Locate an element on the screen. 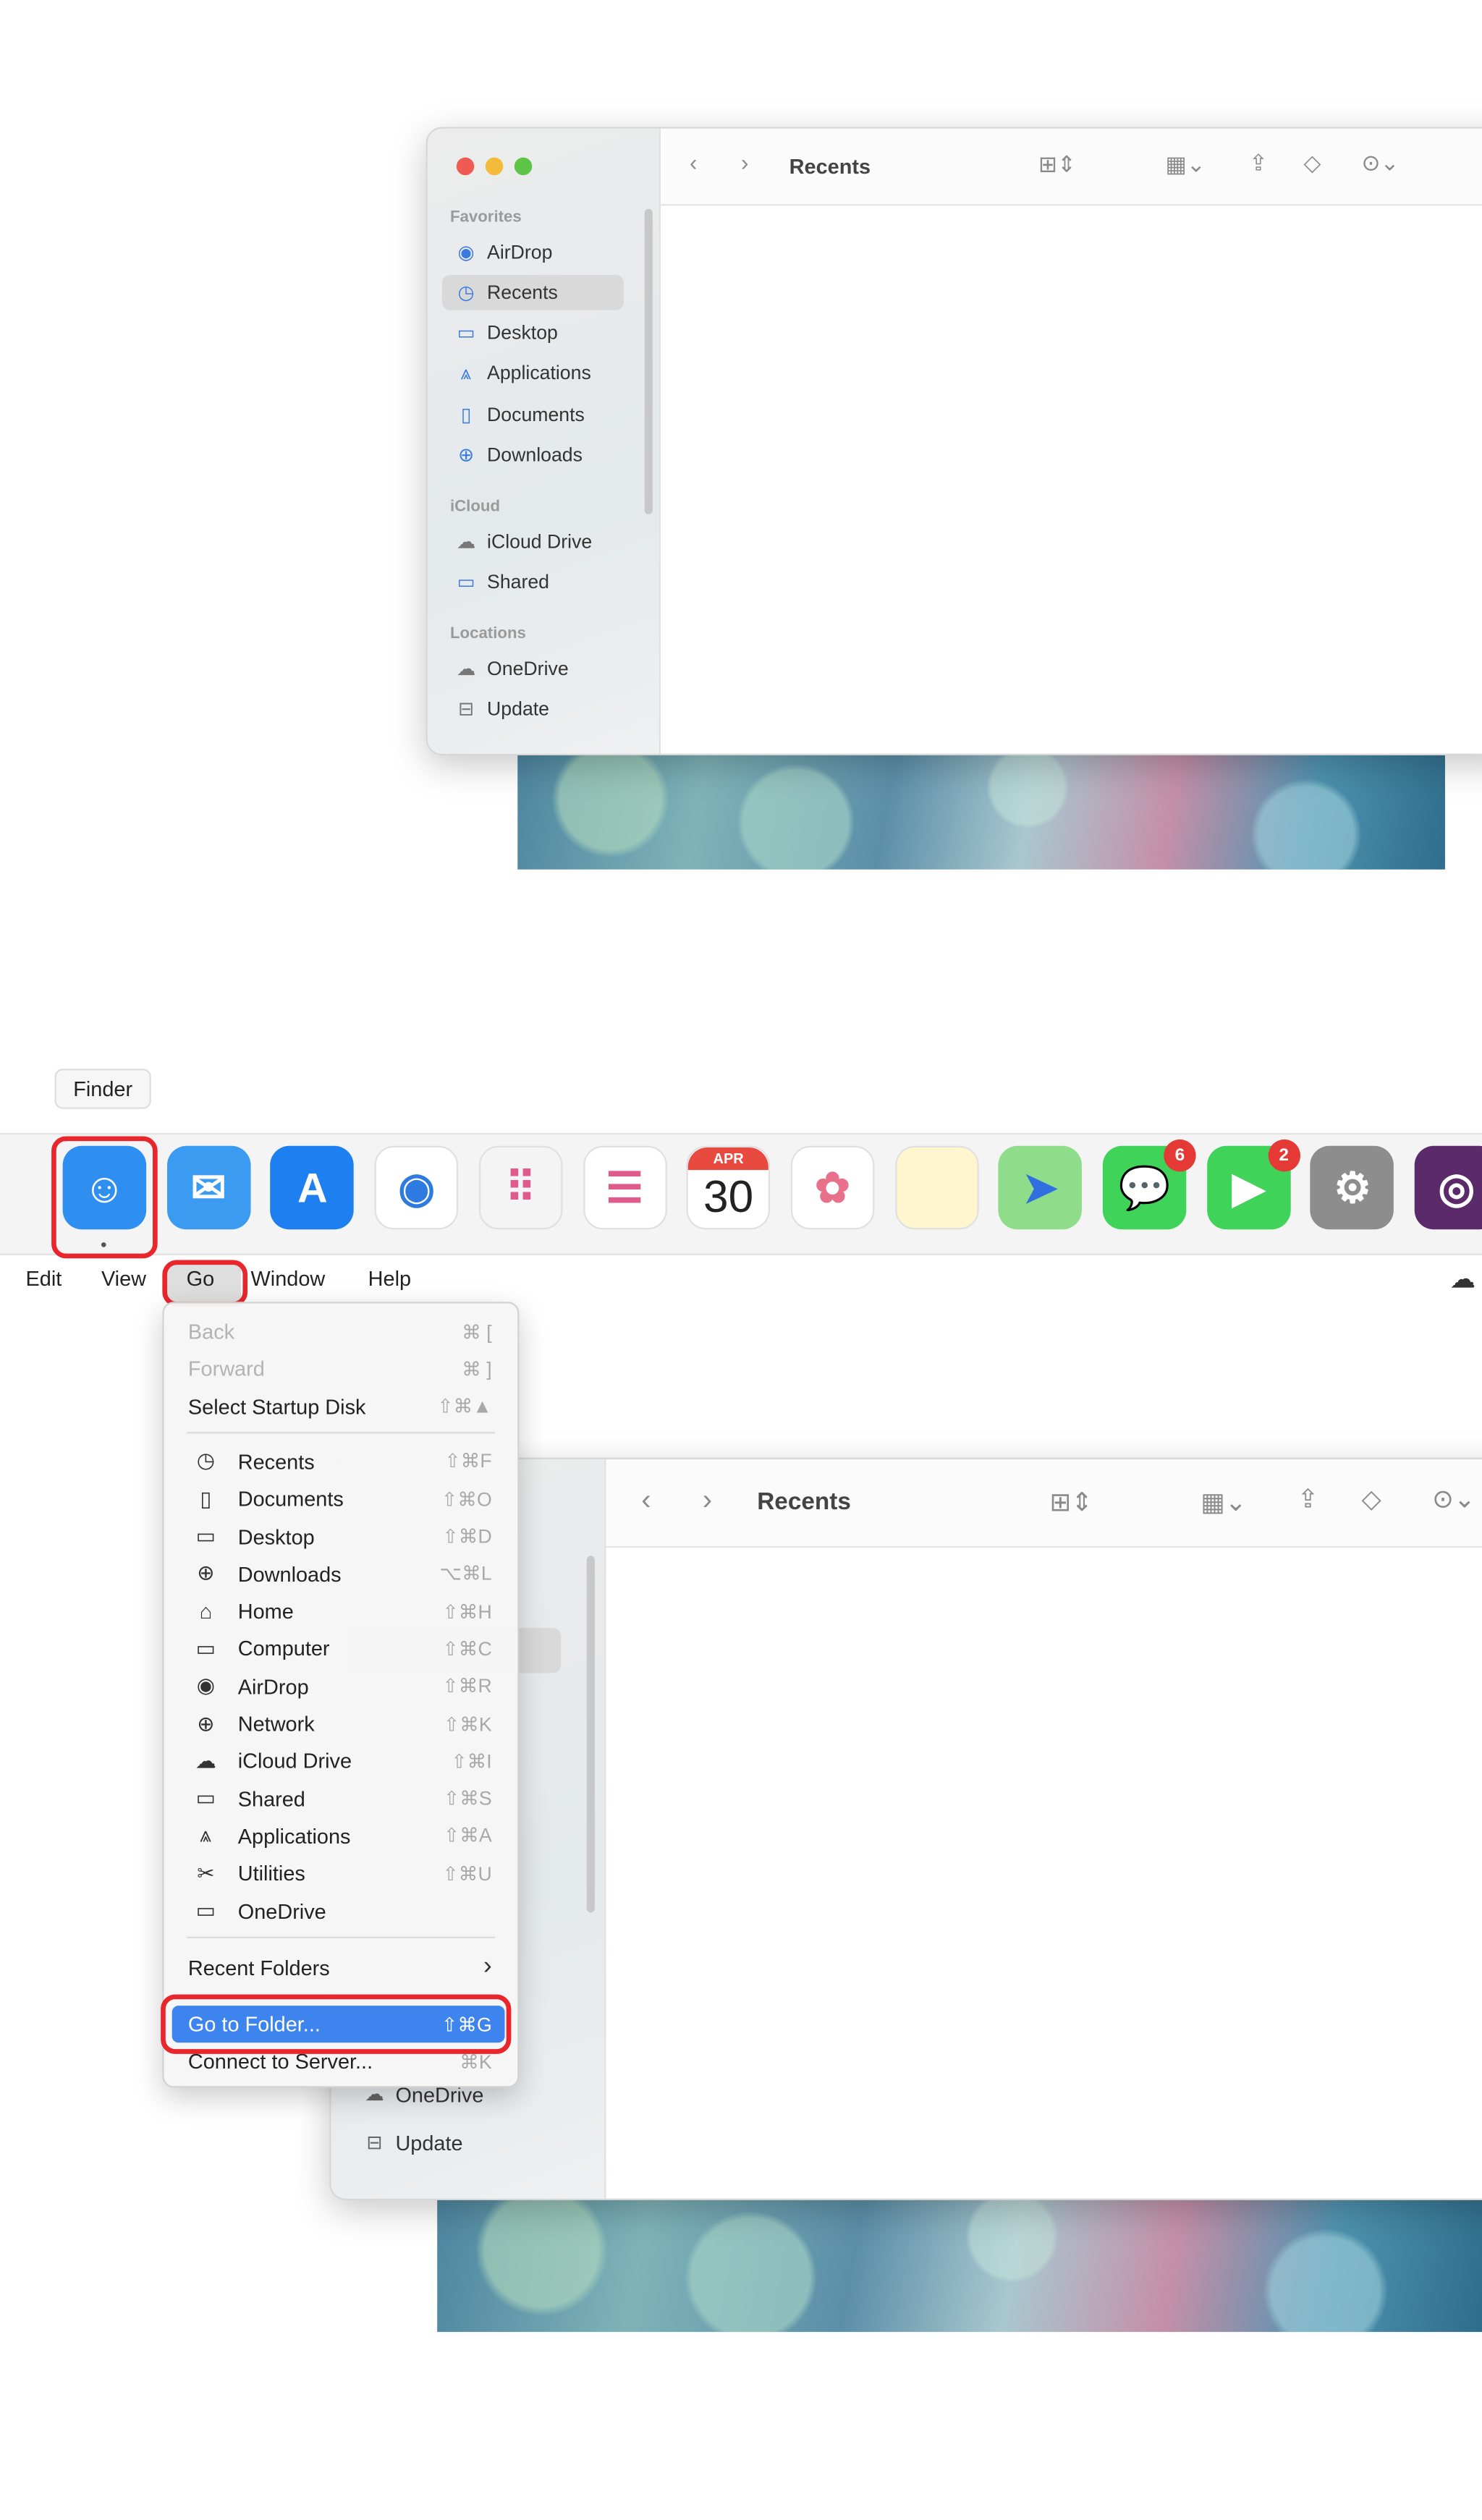 Image resolution: width=1482 pixels, height=2520 pixels. sidebar-item-label: Shared is located at coordinates (518, 581).